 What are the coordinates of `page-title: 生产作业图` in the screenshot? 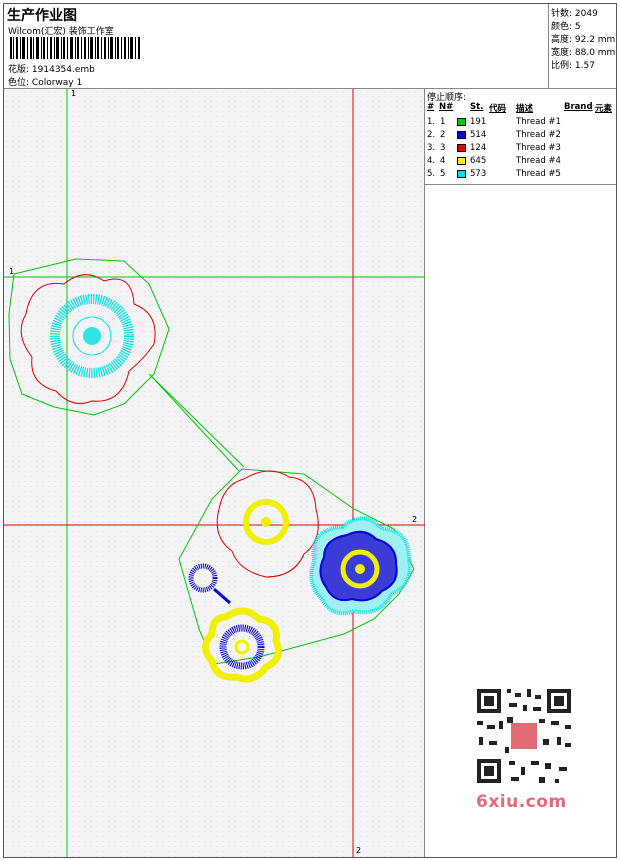 It's located at (42, 16).